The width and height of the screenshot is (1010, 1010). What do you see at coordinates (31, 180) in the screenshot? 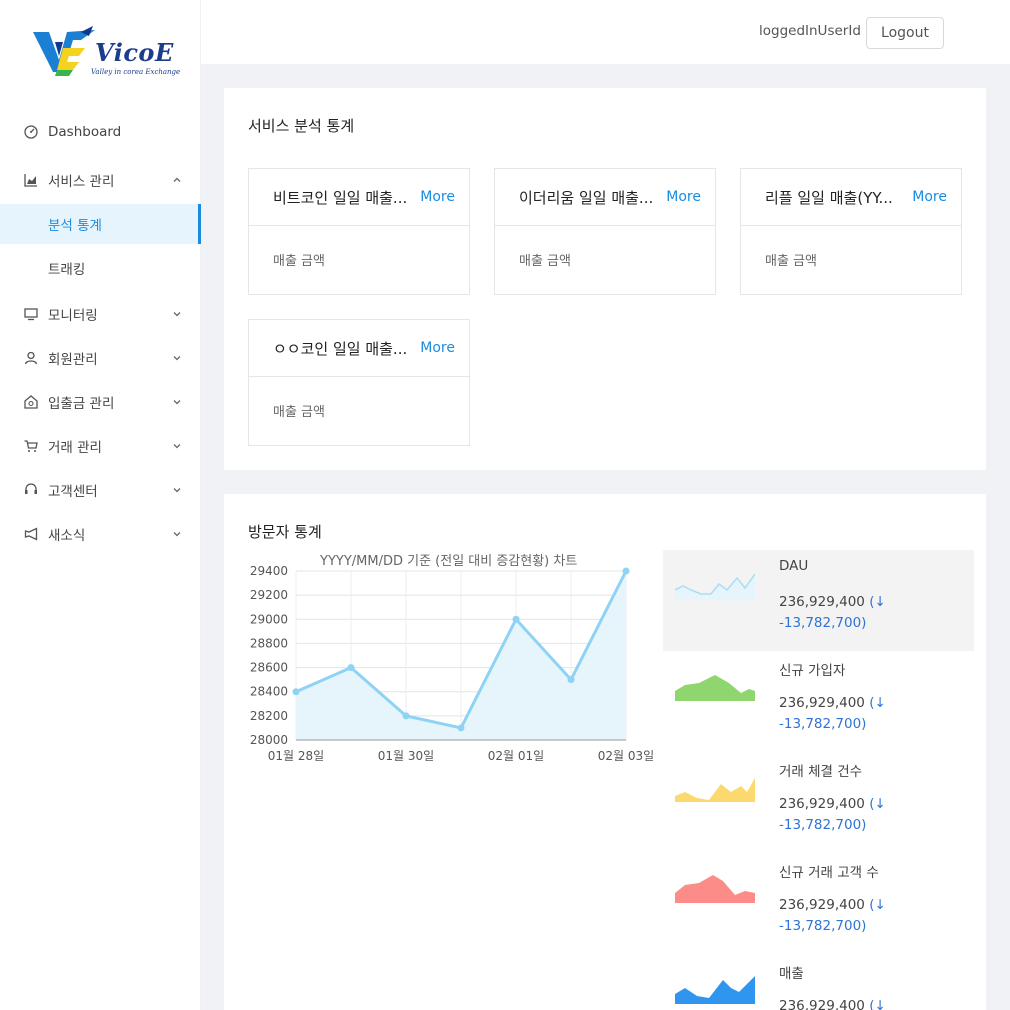
I see `area-chart-icon` at bounding box center [31, 180].